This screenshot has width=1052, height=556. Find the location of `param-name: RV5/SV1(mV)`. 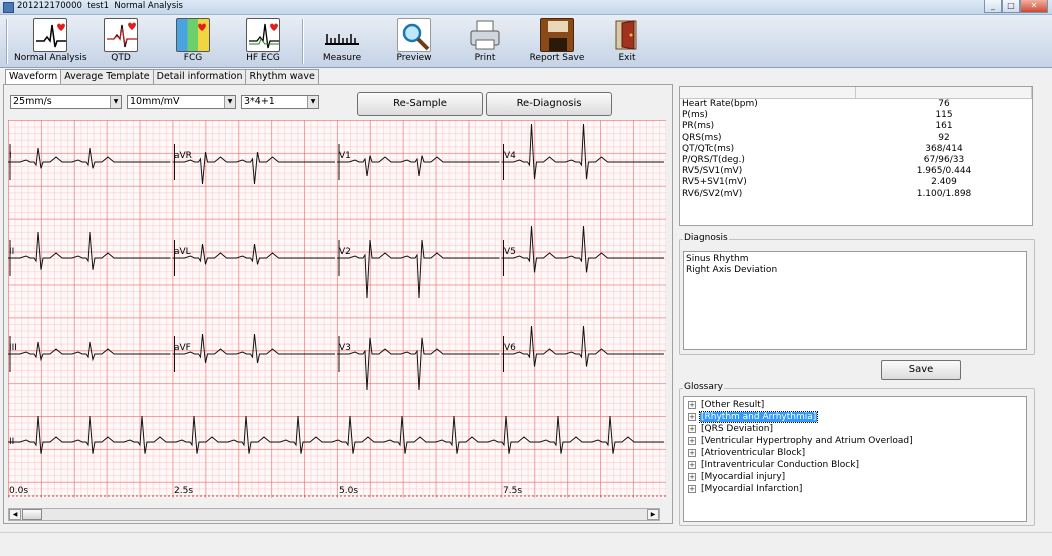

param-name: RV5/SV1(mV) is located at coordinates (712, 171).